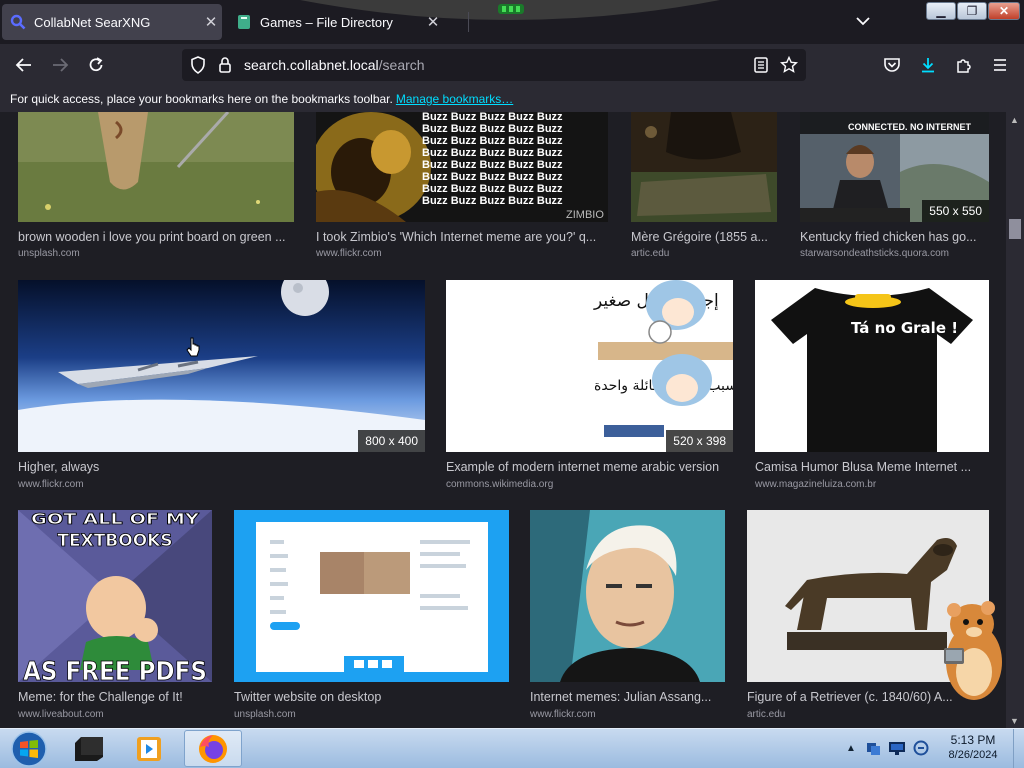 The width and height of the screenshot is (1024, 768). I want to click on show-desktop-button, so click(1018, 748).